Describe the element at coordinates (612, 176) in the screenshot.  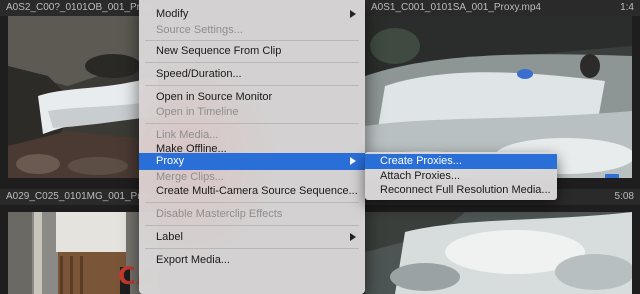
I see `proxy-badge-icon` at that location.